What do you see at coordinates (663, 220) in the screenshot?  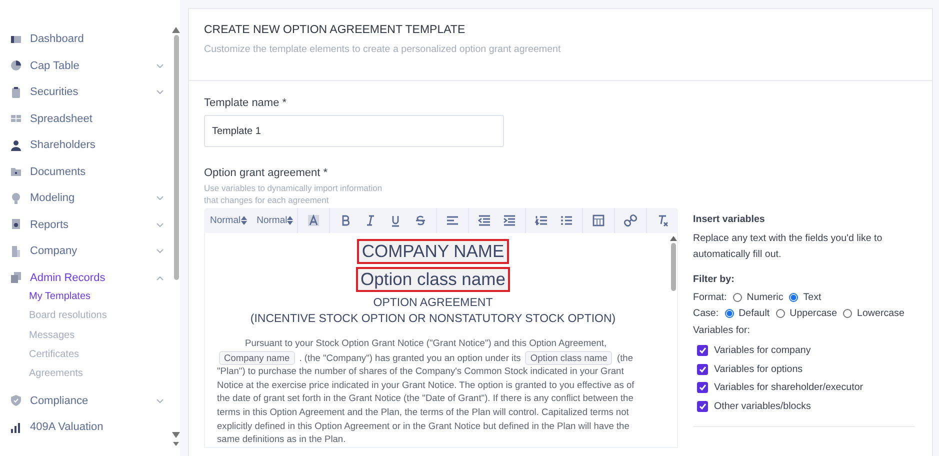 I see `clear-formatting-icon` at bounding box center [663, 220].